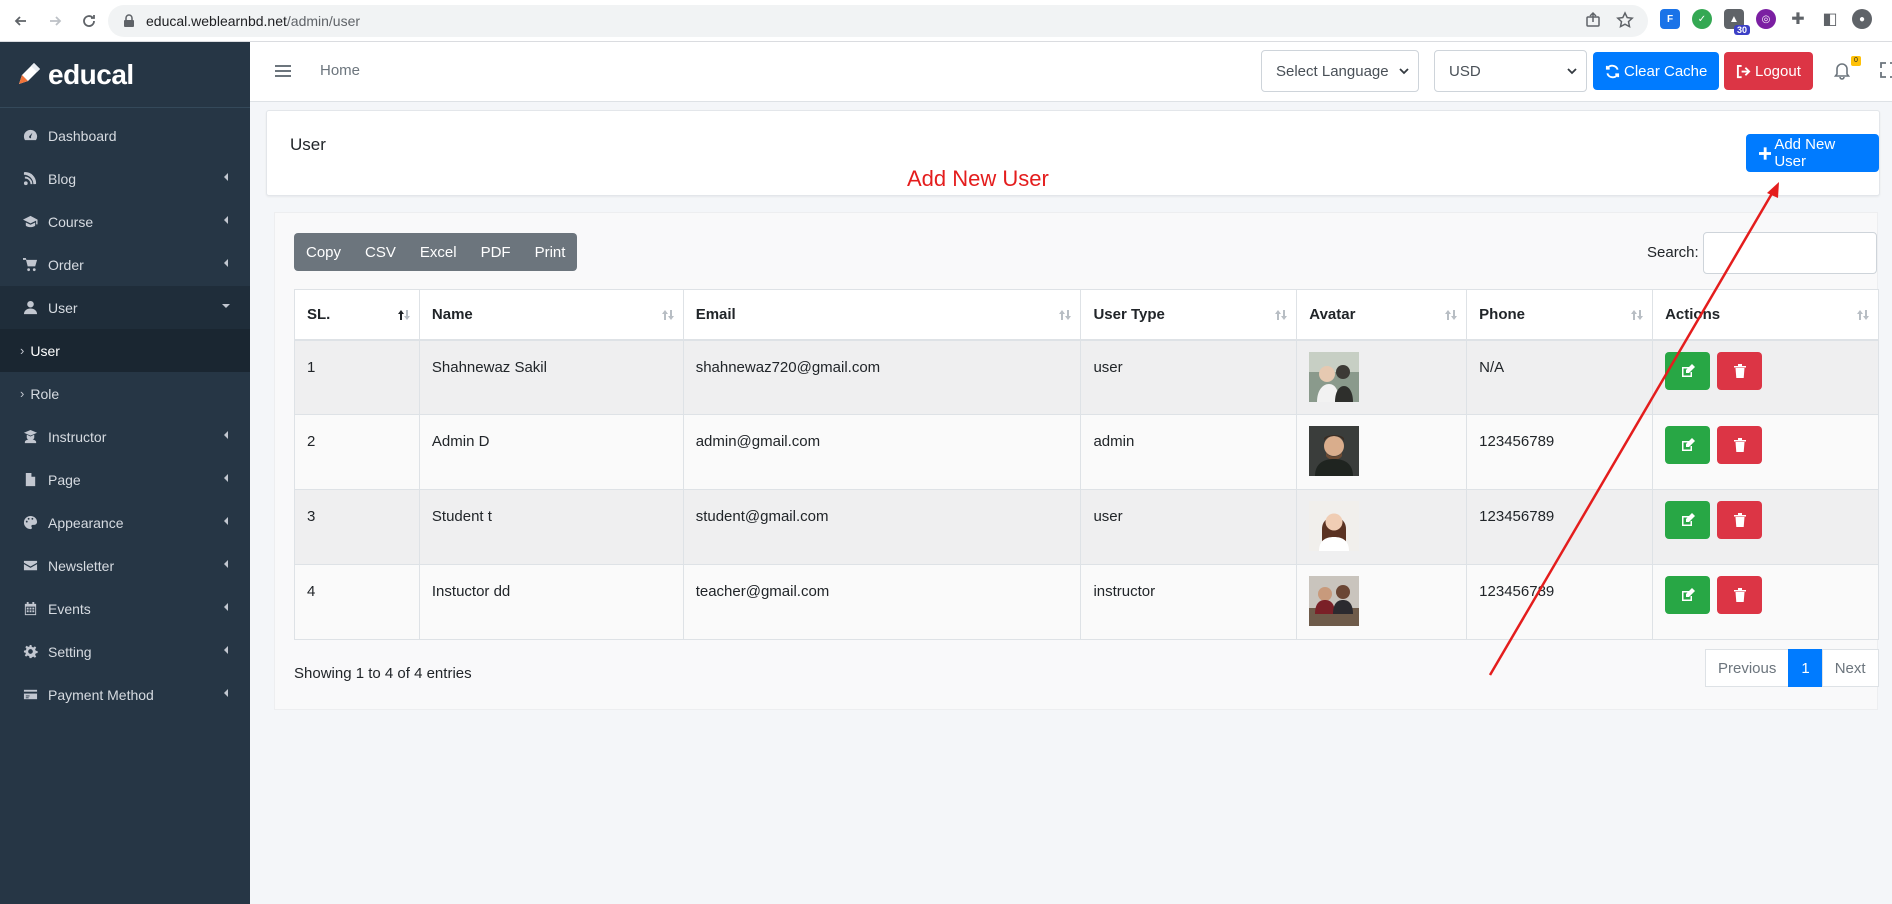 This screenshot has width=1892, height=904. What do you see at coordinates (1862, 19) in the screenshot?
I see `profile-avatar-icon: ●` at bounding box center [1862, 19].